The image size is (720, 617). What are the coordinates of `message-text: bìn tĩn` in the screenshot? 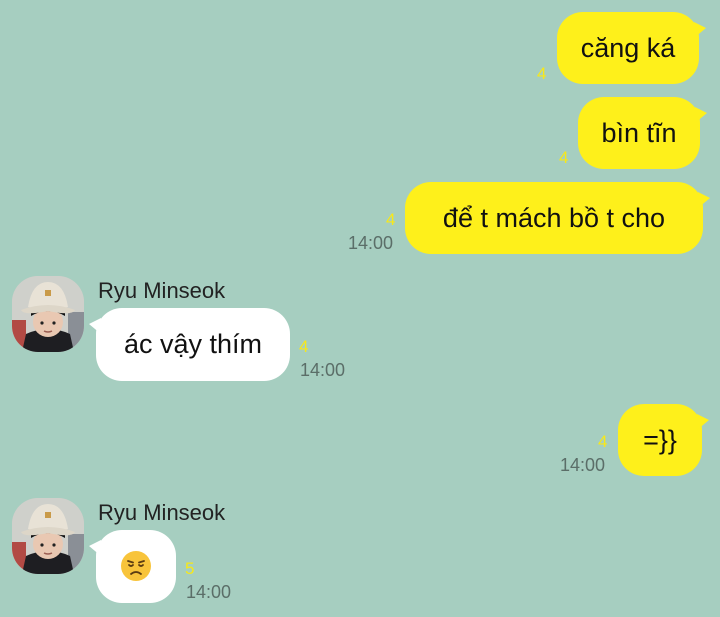 It's located at (639, 132).